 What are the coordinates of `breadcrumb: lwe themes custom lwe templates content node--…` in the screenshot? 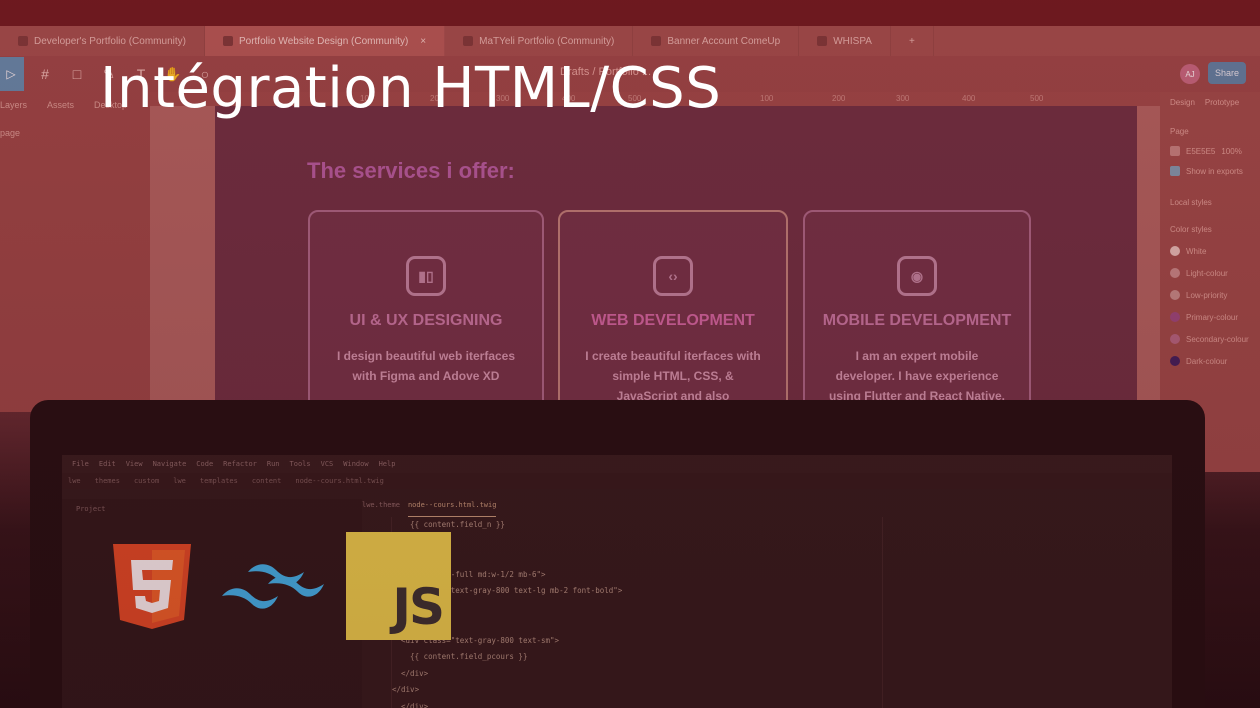 It's located at (617, 481).